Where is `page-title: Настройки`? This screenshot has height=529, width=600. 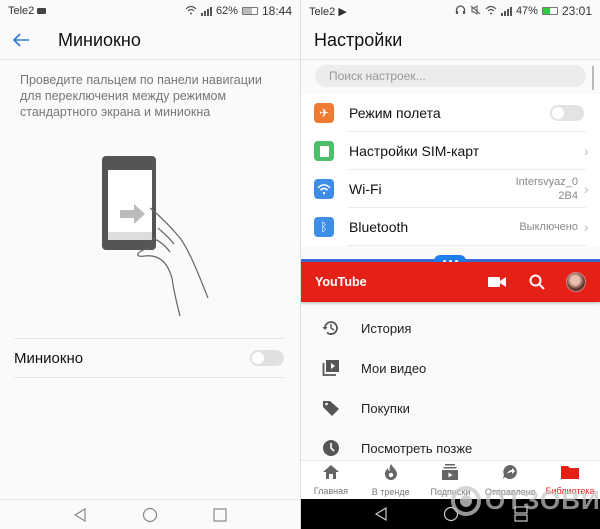
page-title: Настройки is located at coordinates (450, 41).